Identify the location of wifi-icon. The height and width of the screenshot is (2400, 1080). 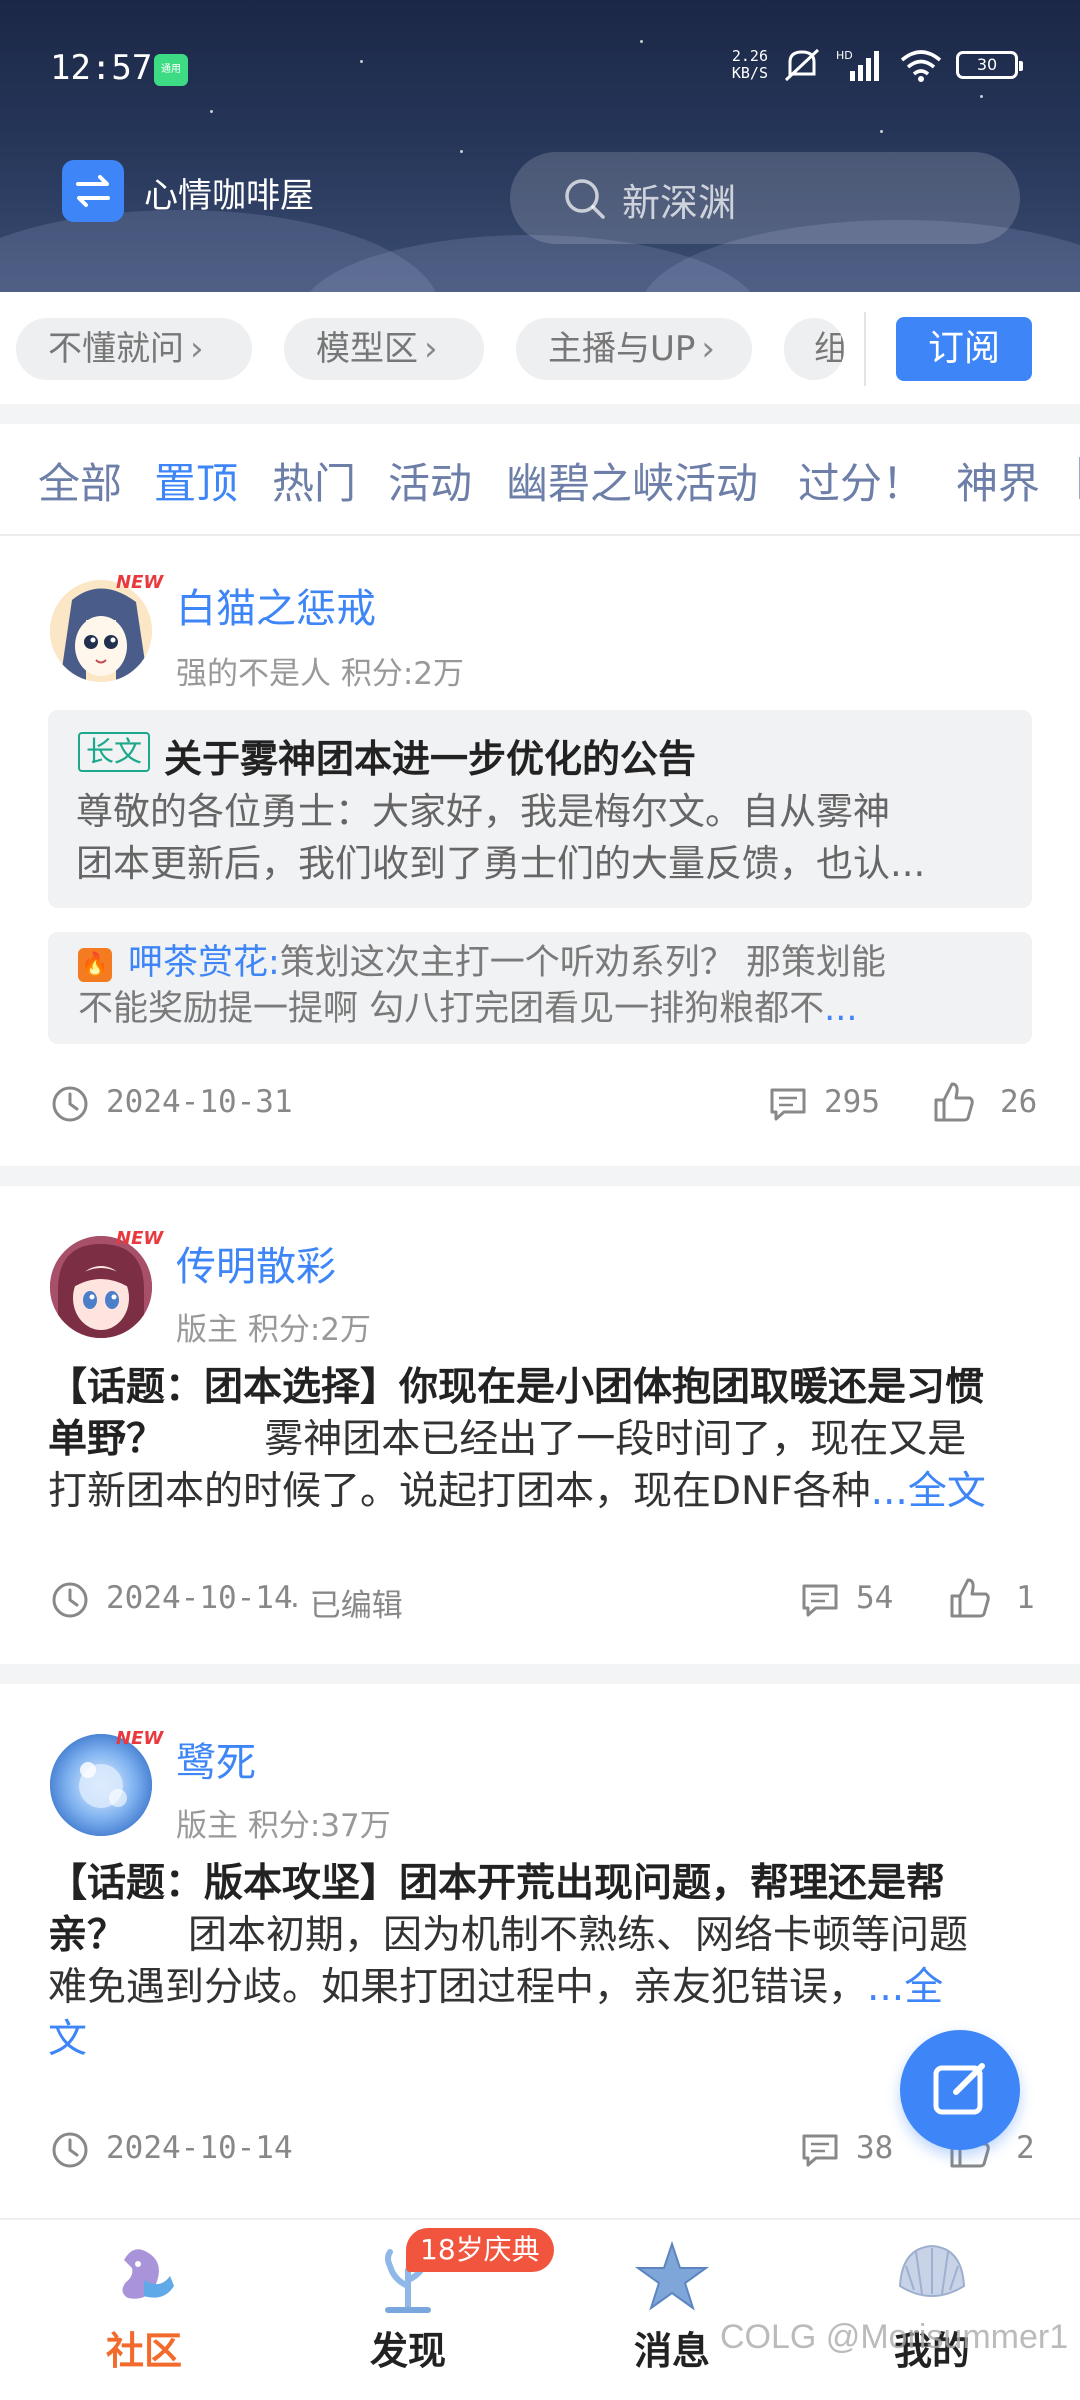
(921, 66).